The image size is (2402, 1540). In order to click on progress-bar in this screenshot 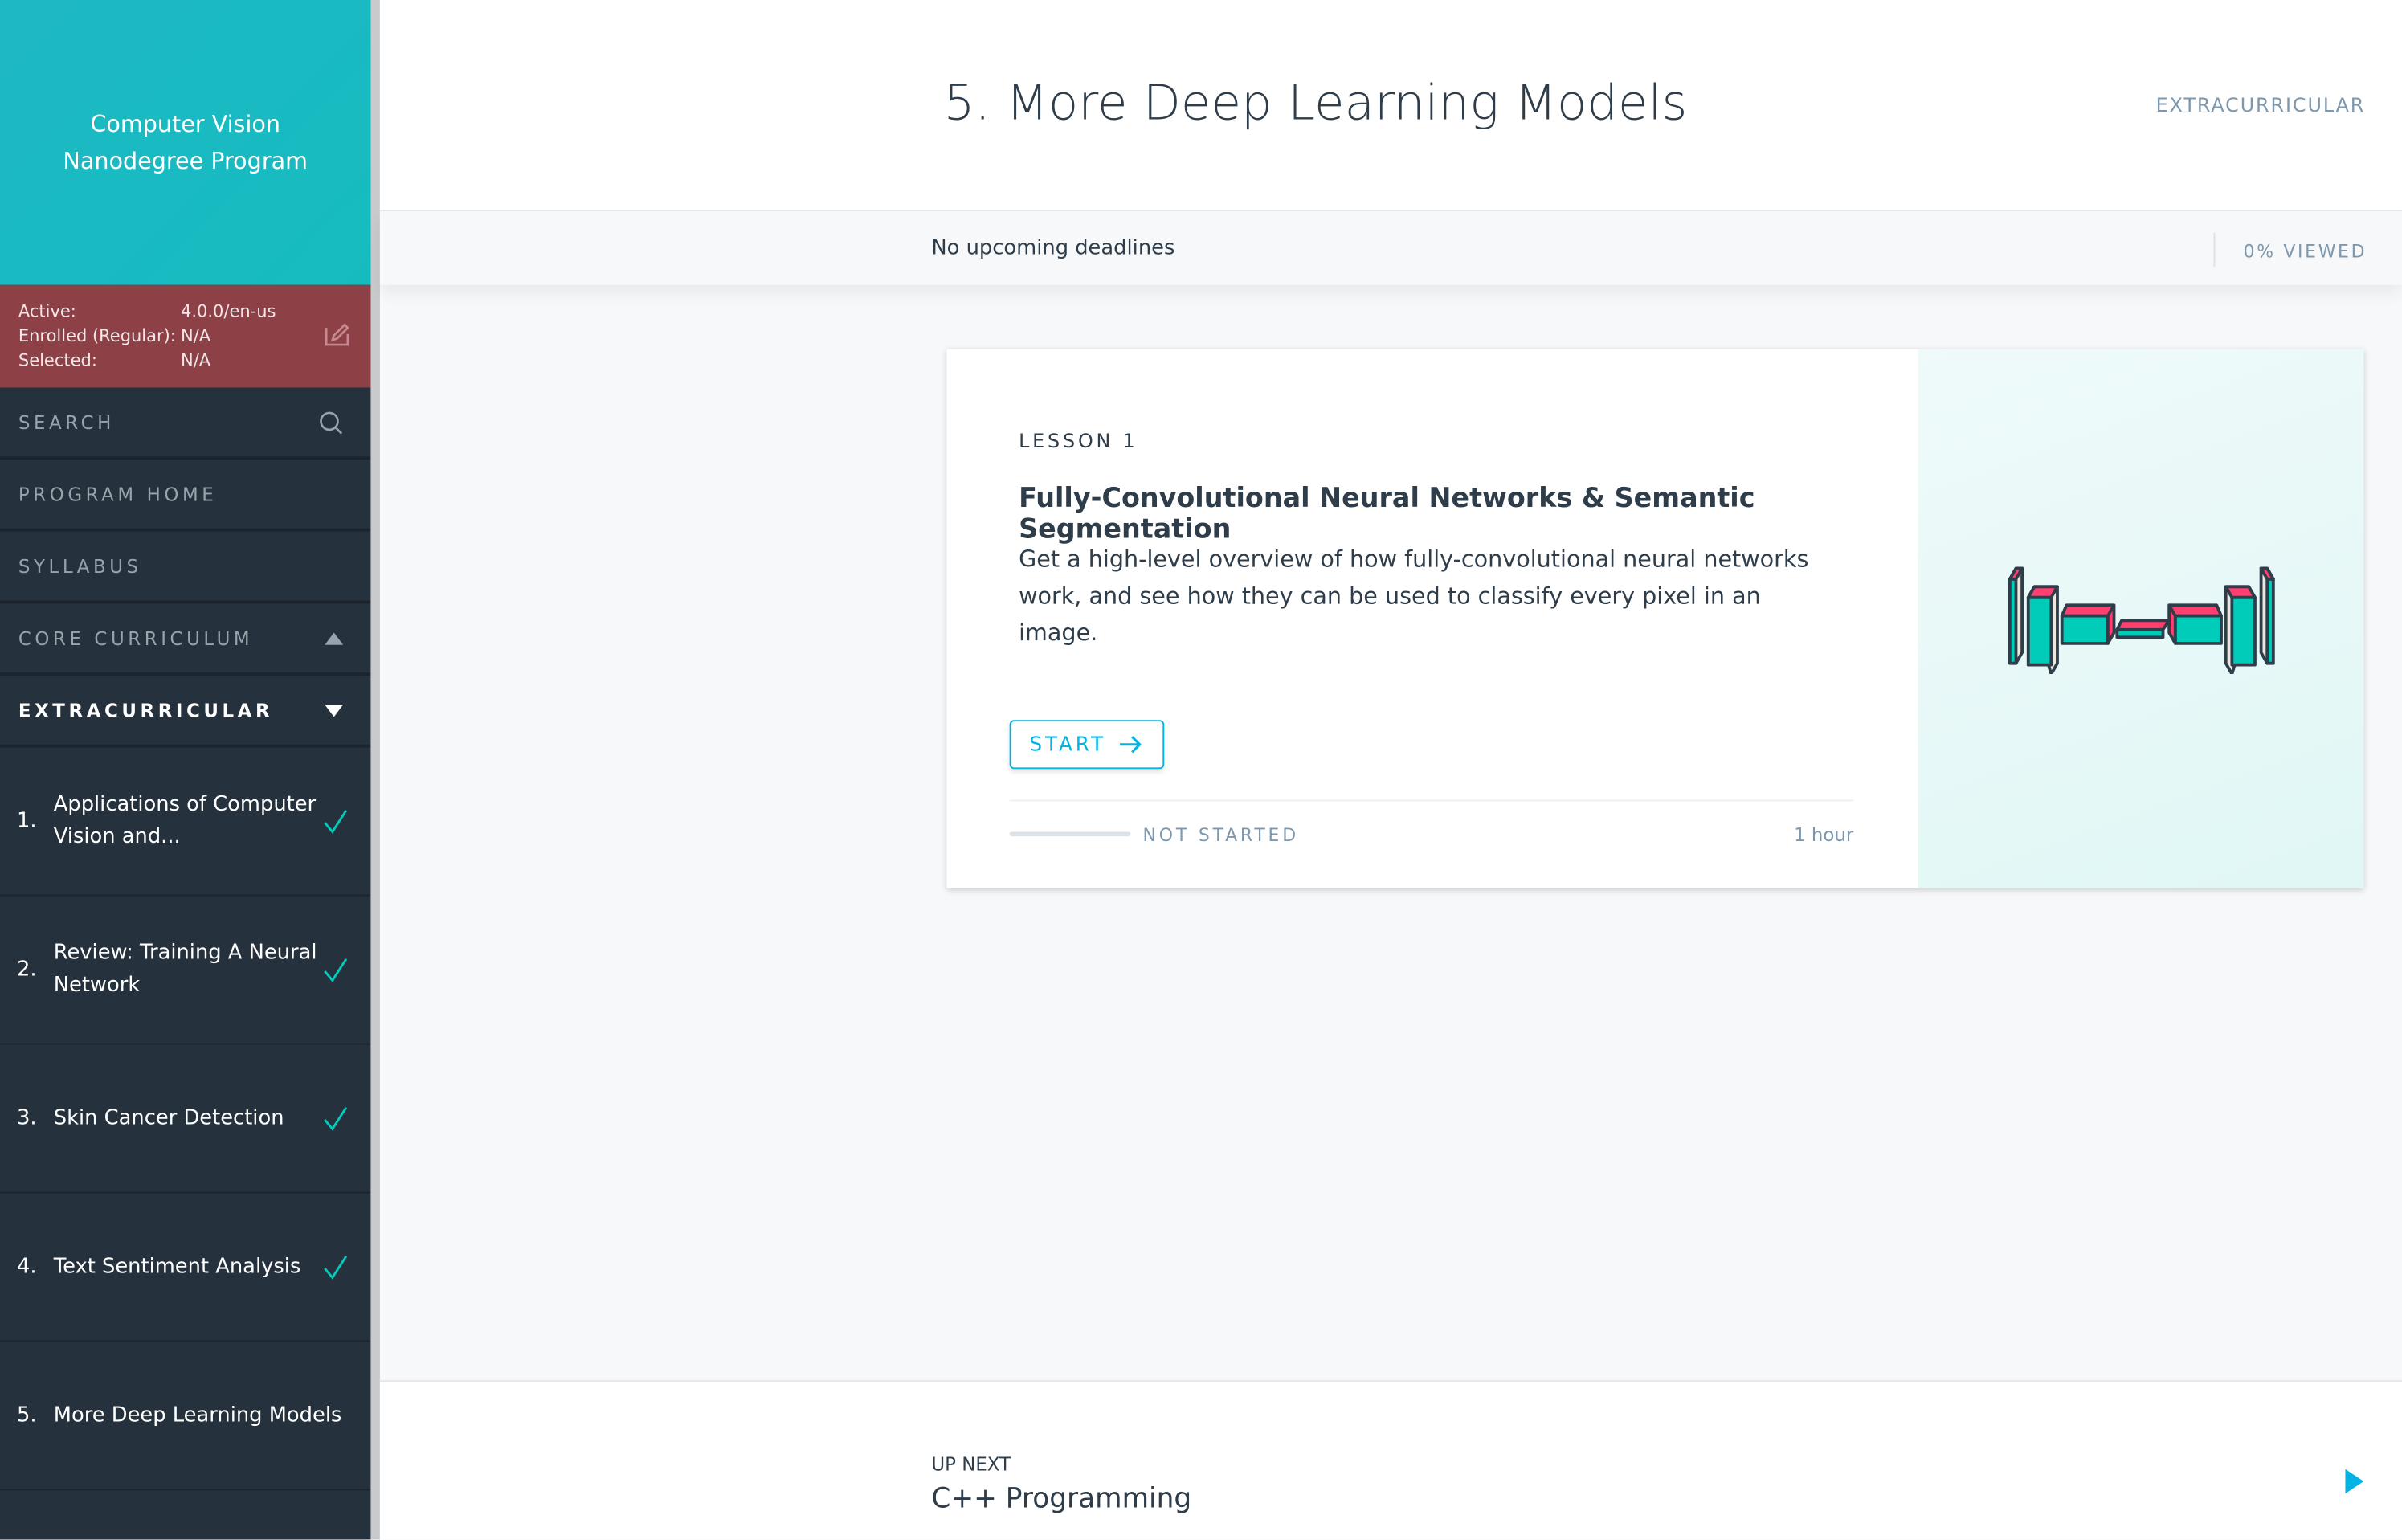, I will do `click(1070, 834)`.